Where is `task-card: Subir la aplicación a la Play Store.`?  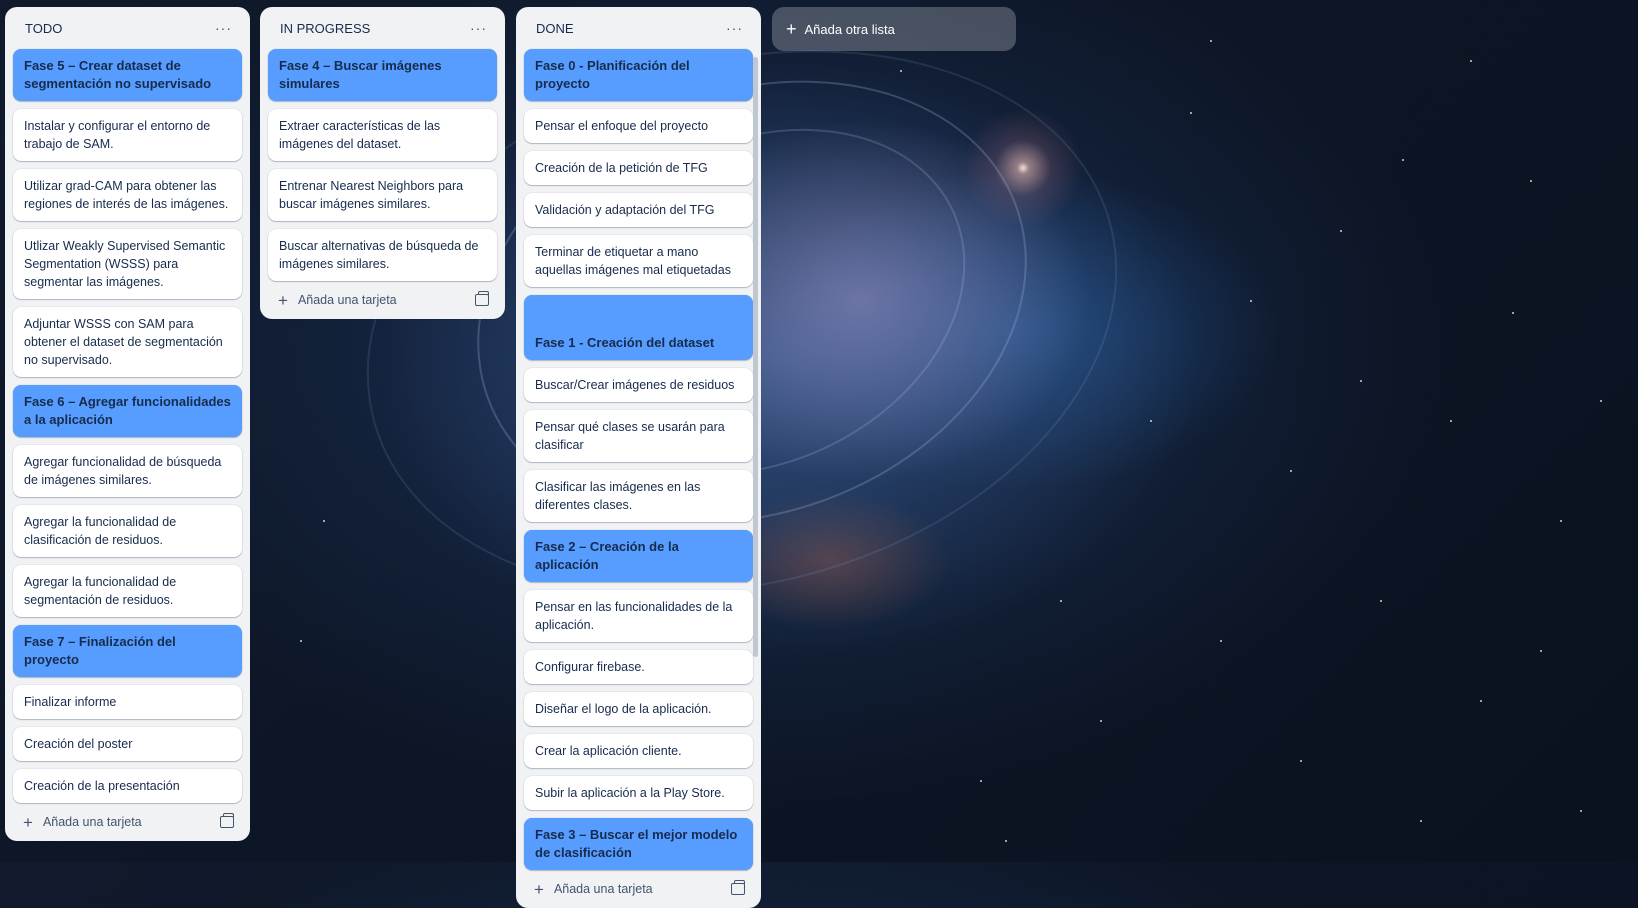
task-card: Subir la aplicación a la Play Store. is located at coordinates (638, 793).